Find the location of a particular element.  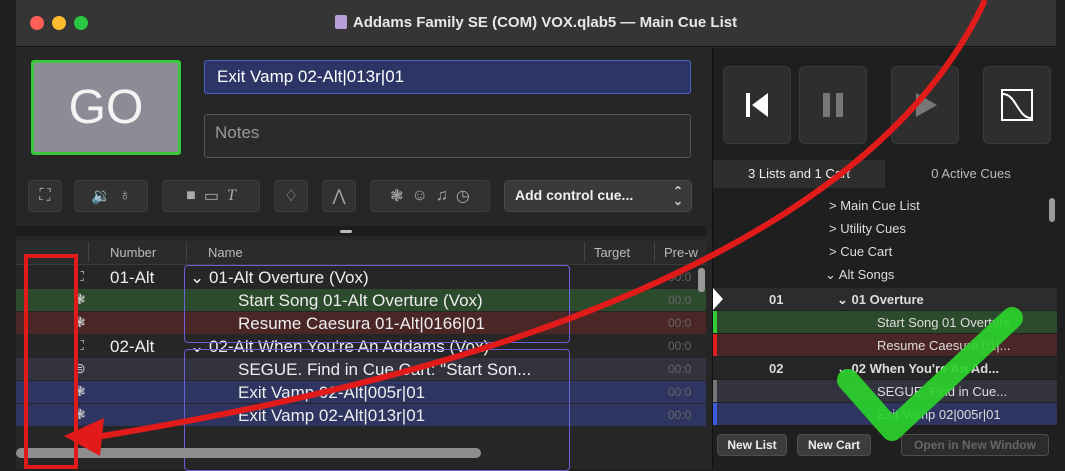

annotation-checkmark is located at coordinates (930, 374).